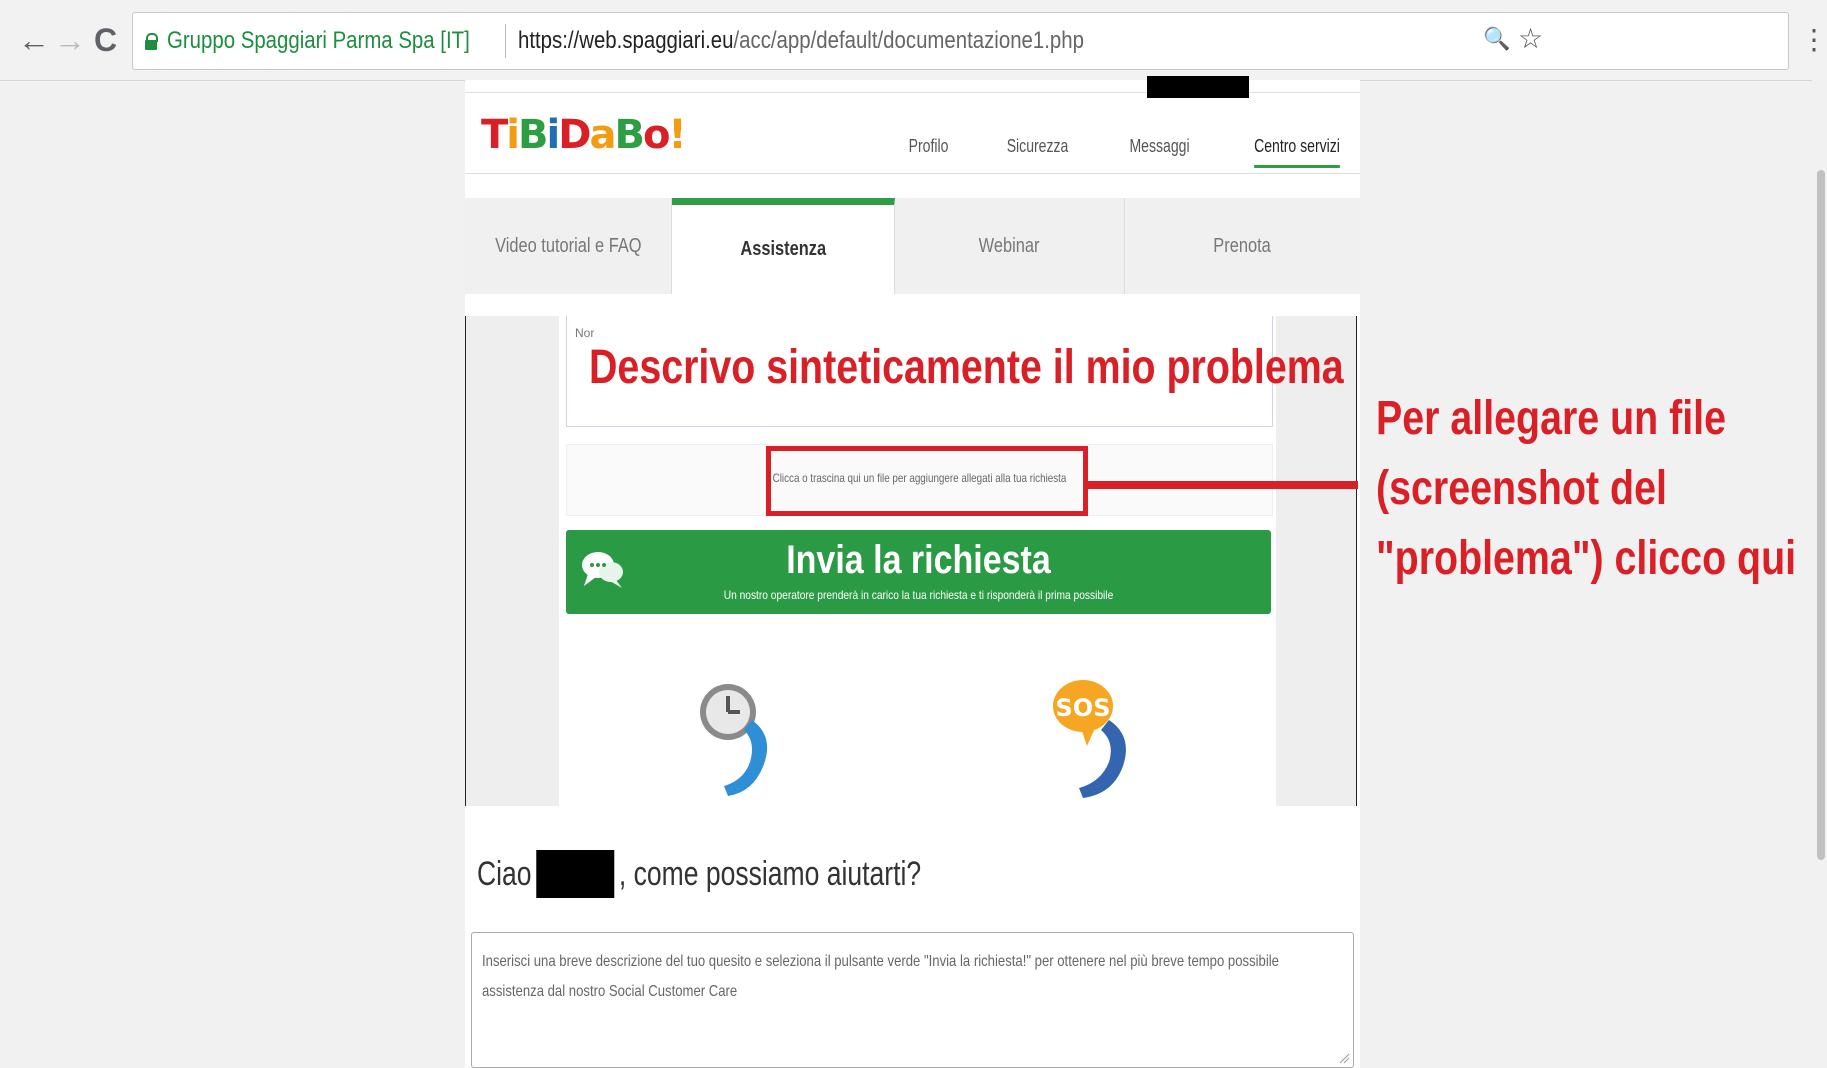  What do you see at coordinates (506, 41) in the screenshot?
I see `address-separator` at bounding box center [506, 41].